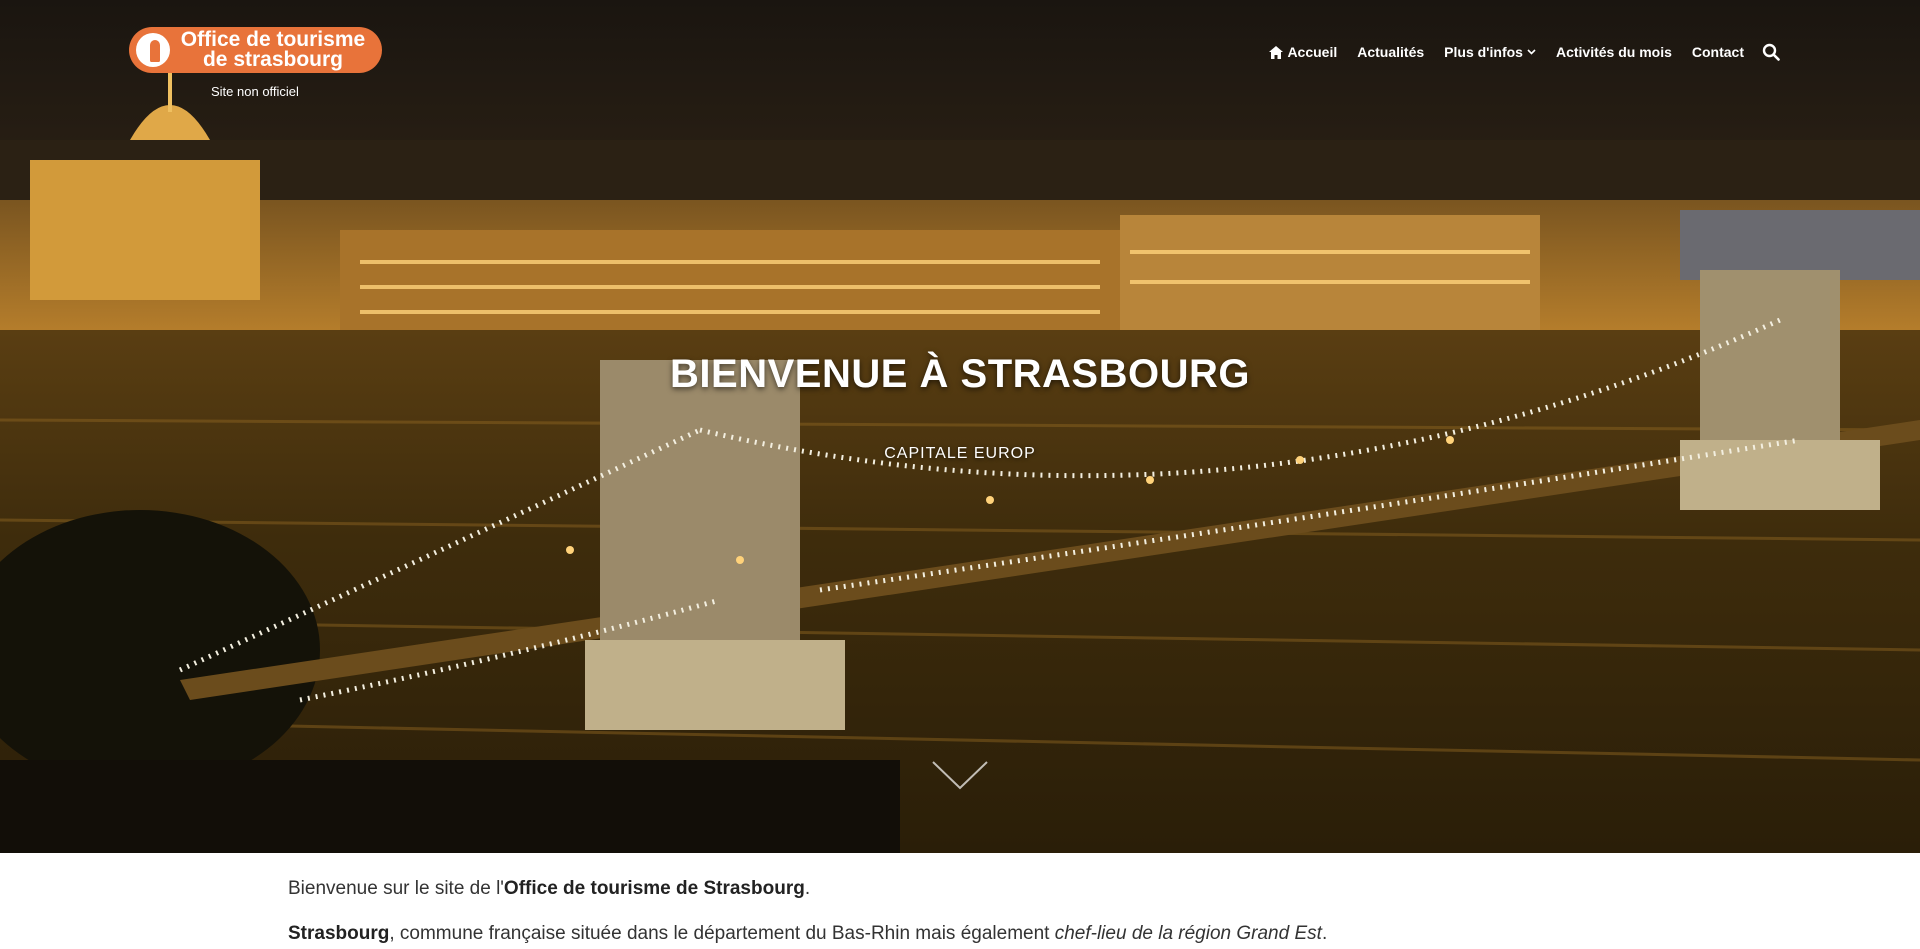  Describe the element at coordinates (255, 91) in the screenshot. I see `site-tagline: Site non officiel` at that location.